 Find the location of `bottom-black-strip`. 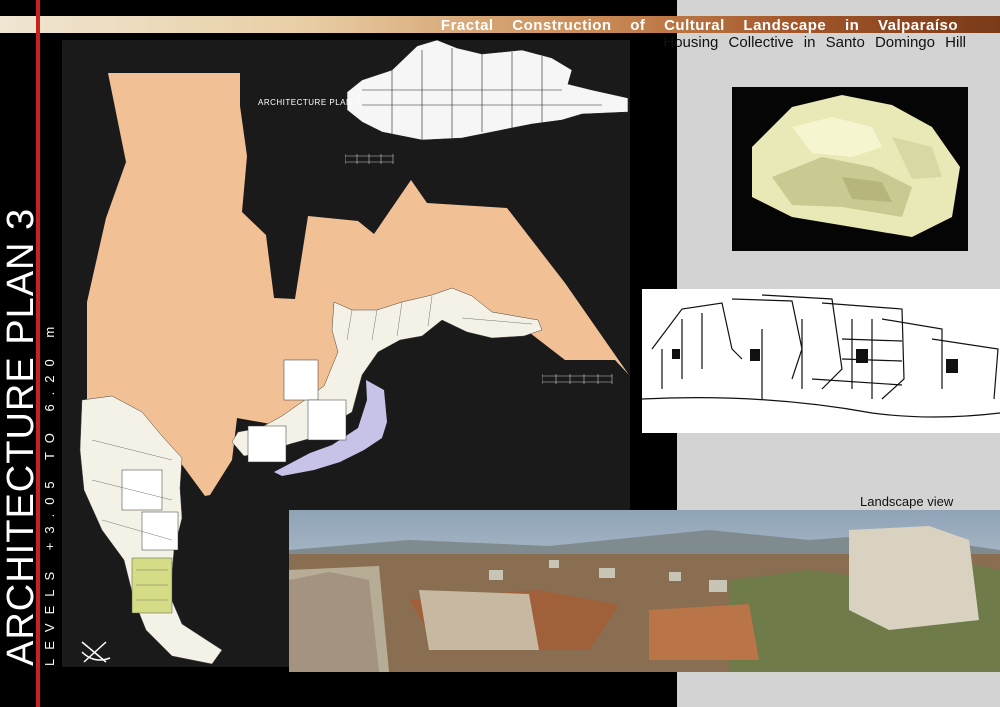

bottom-black-strip is located at coordinates (338, 687).